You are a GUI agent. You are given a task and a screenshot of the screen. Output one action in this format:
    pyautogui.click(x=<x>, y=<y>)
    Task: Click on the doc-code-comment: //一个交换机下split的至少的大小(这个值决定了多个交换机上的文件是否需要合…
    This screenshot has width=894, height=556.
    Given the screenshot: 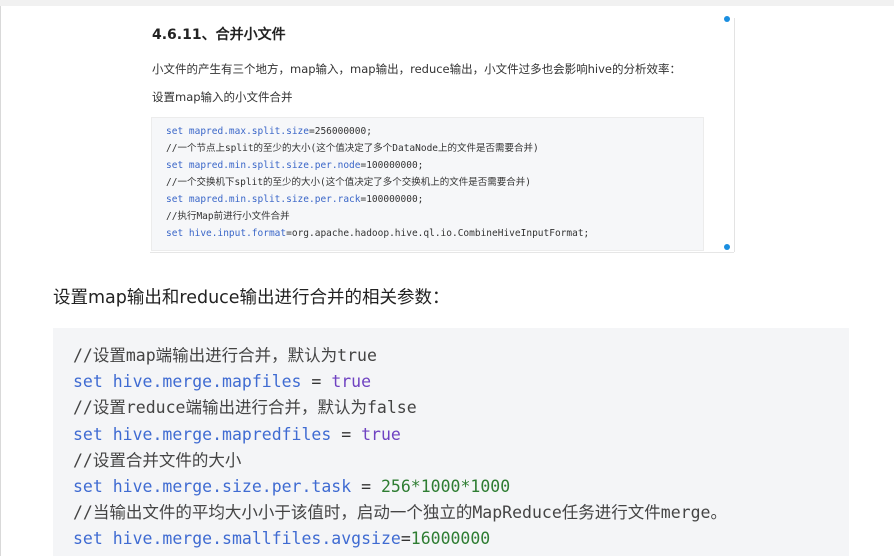 What is the action you would take?
    pyautogui.click(x=348, y=182)
    